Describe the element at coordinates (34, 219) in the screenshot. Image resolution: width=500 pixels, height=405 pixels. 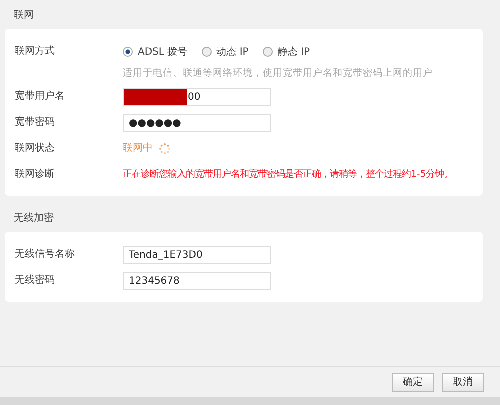
I see `section-title: 无线加密` at that location.